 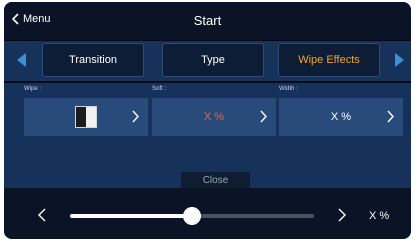 What do you see at coordinates (159, 89) in the screenshot?
I see `soft-label: Soft :` at bounding box center [159, 89].